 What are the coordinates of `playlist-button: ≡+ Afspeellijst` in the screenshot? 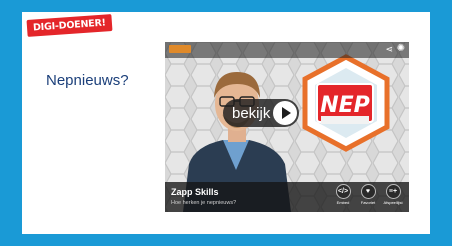 It's located at (393, 194).